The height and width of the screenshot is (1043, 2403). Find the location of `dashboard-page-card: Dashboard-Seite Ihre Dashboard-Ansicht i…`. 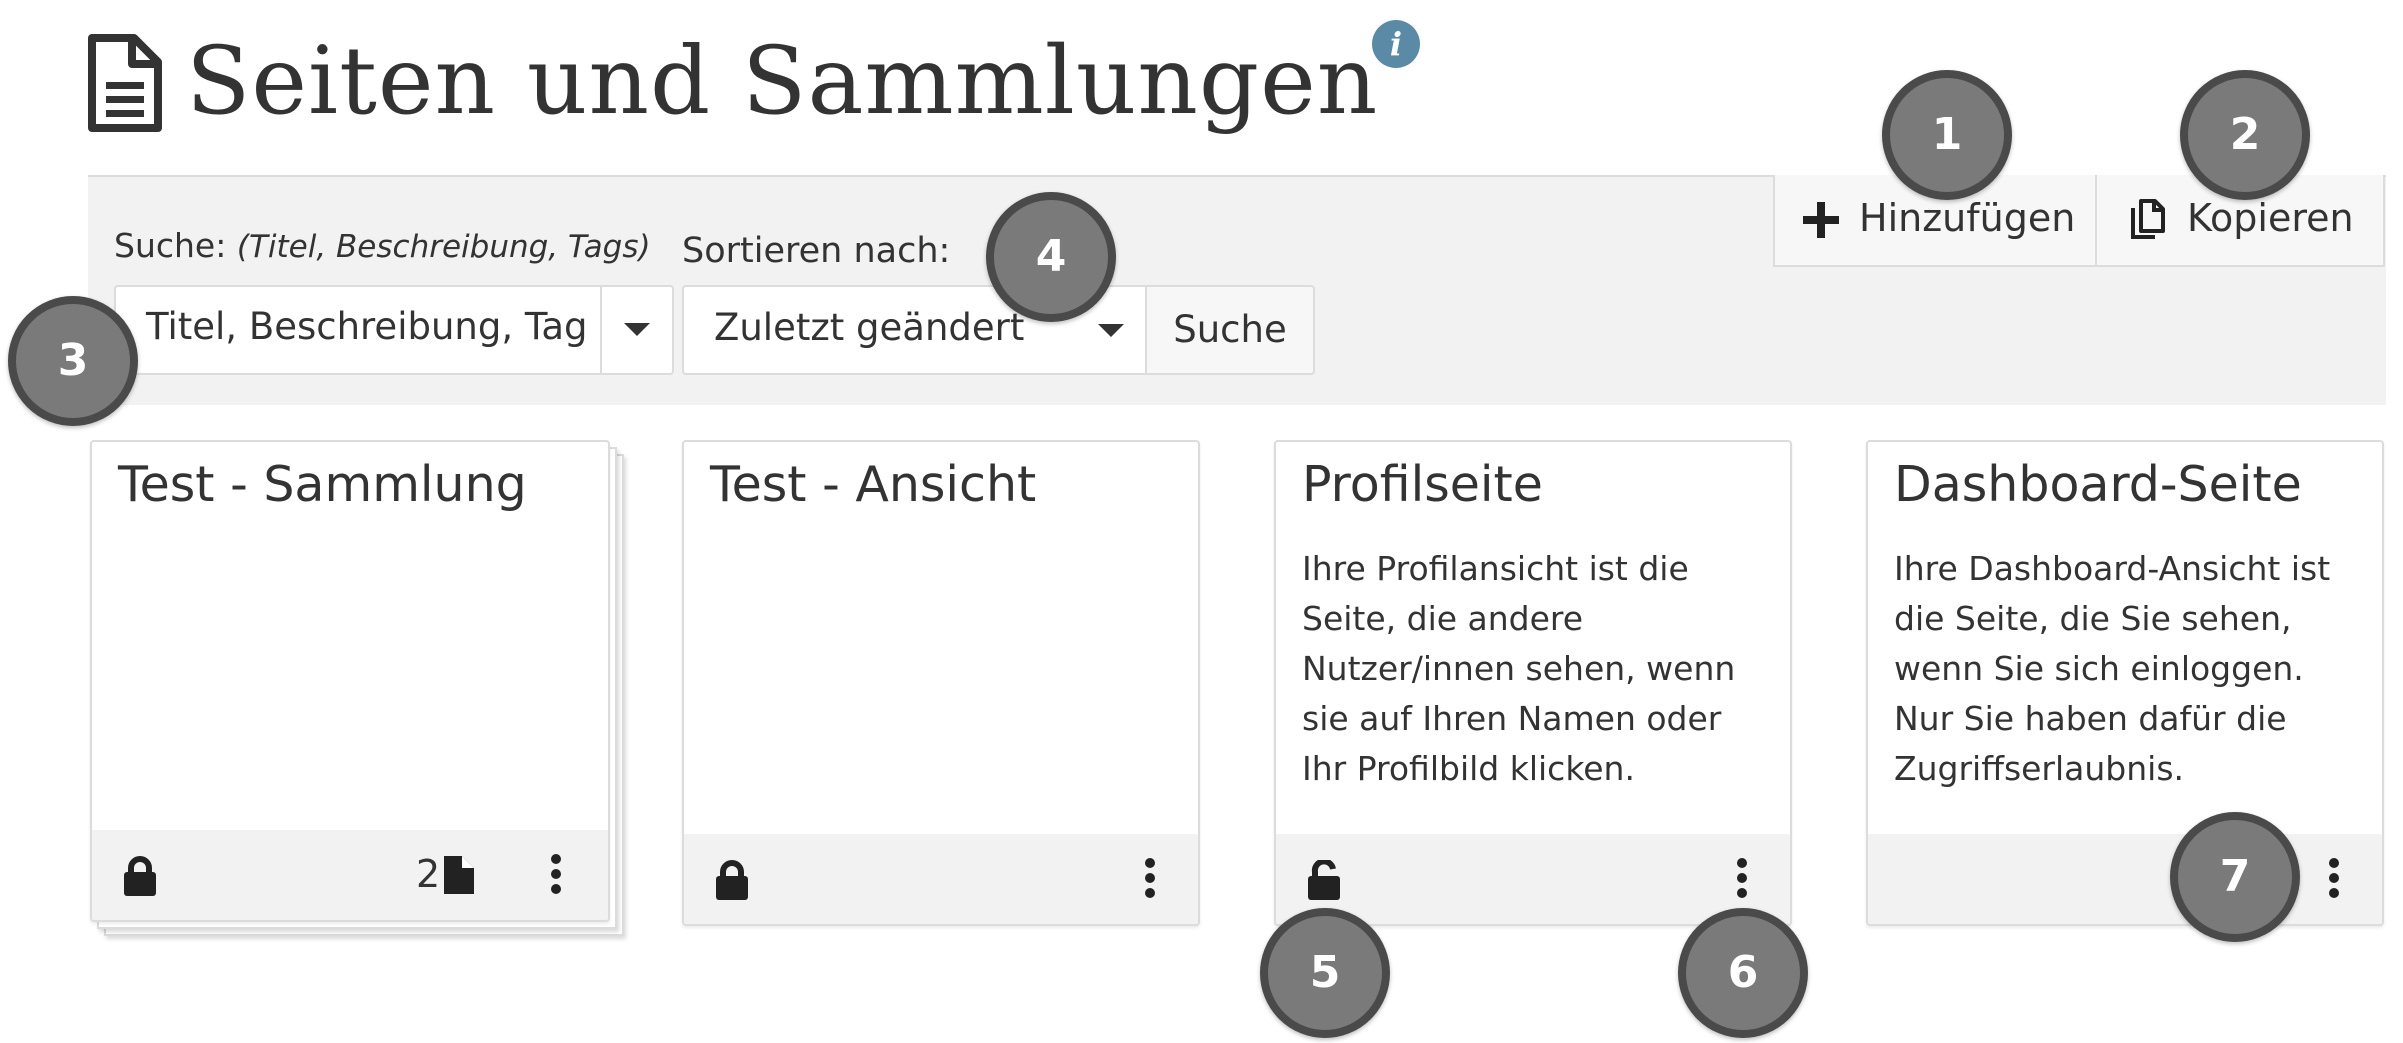

dashboard-page-card: Dashboard-Seite Ihre Dashboard-Ansicht i… is located at coordinates (2125, 683).